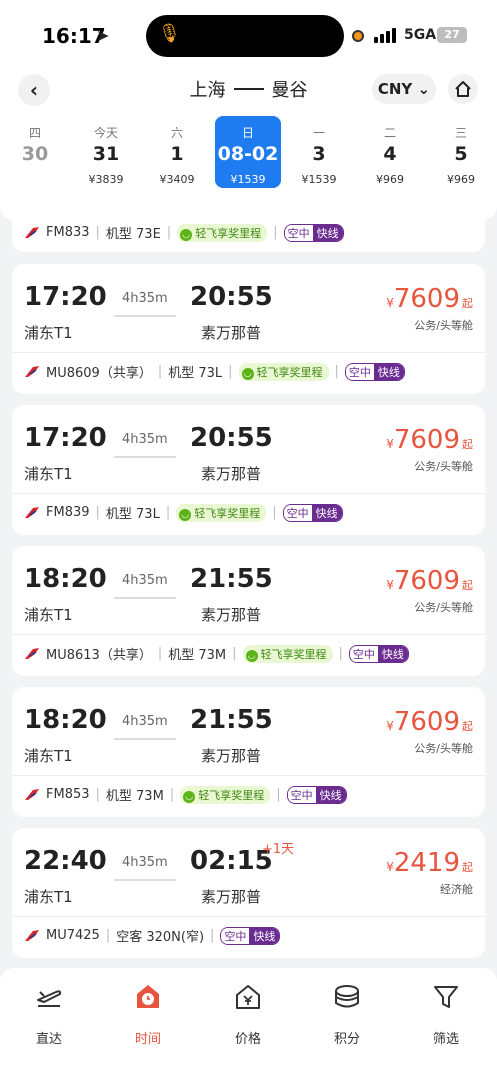 The image size is (497, 1080). Describe the element at coordinates (184, 232) in the screenshot. I see `flight-info-row: FM833 | 机型 73E | ◡ 轻飞享奖里程 | 空中 快线` at that location.